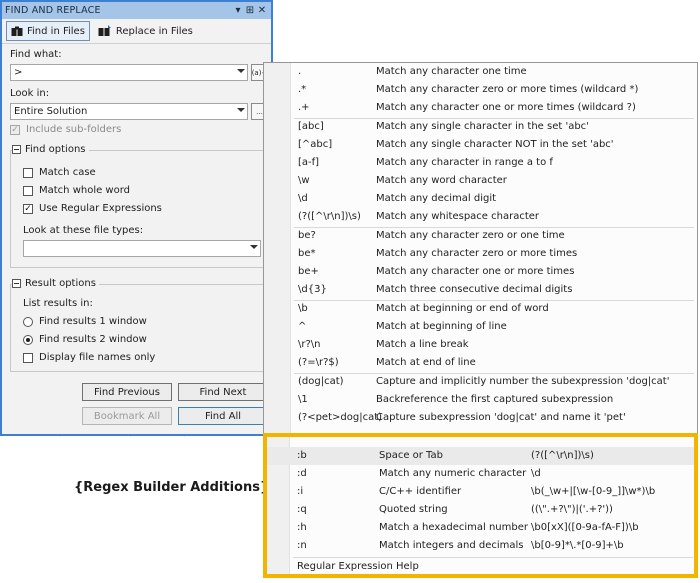  What do you see at coordinates (302, 455) in the screenshot?
I see `addition-pattern: :b` at bounding box center [302, 455].